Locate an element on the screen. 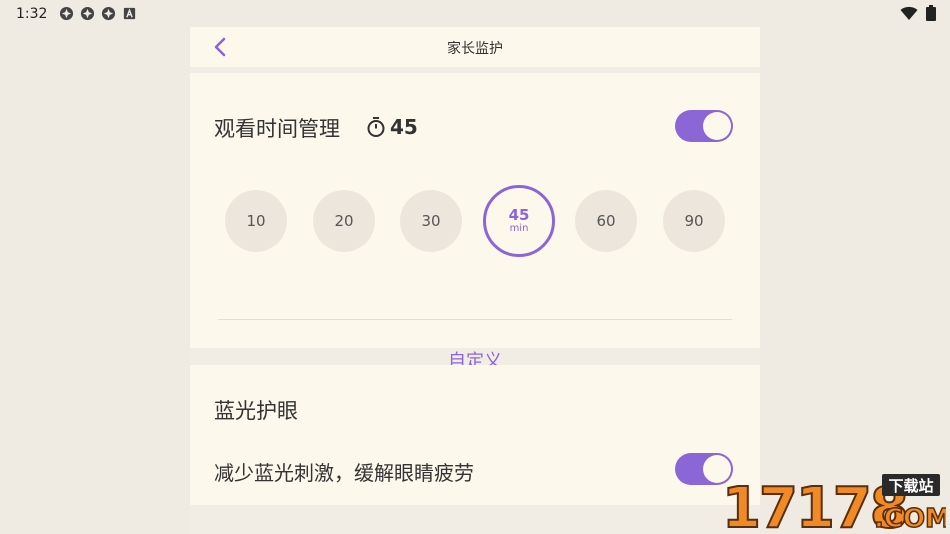  time-option-20: 20 is located at coordinates (344, 221).